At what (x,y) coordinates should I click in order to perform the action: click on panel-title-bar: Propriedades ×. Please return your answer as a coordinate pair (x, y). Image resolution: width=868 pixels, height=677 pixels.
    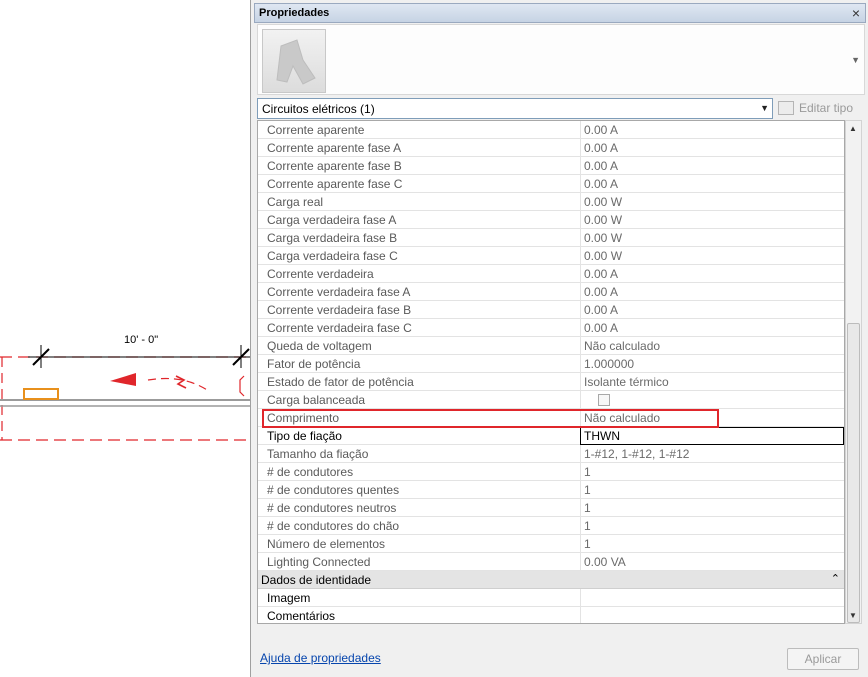
    Looking at the image, I should click on (560, 13).